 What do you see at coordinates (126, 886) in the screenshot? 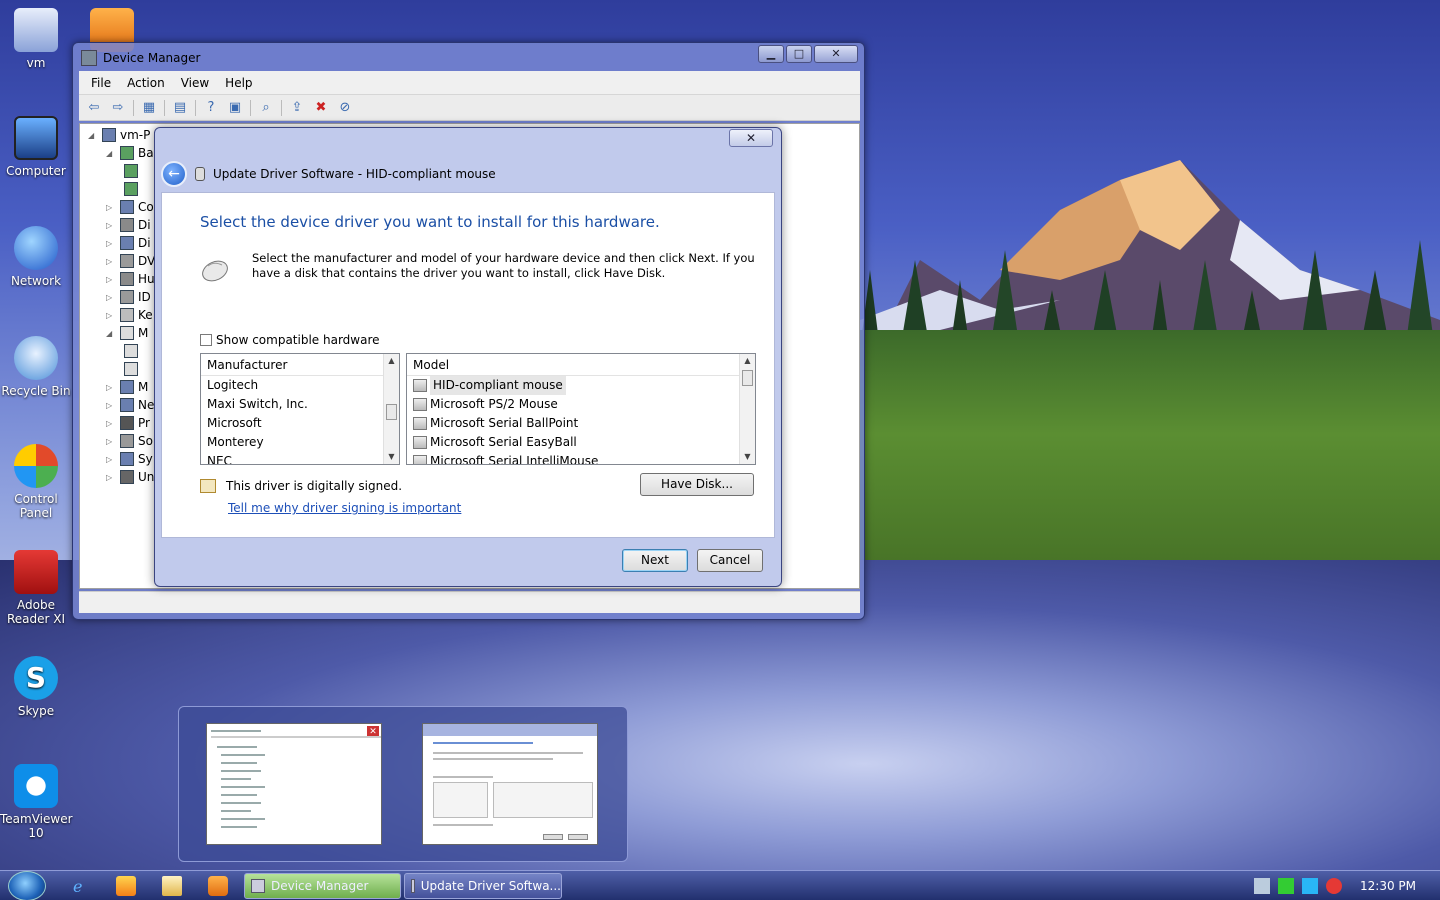
I see `media-player-icon` at bounding box center [126, 886].